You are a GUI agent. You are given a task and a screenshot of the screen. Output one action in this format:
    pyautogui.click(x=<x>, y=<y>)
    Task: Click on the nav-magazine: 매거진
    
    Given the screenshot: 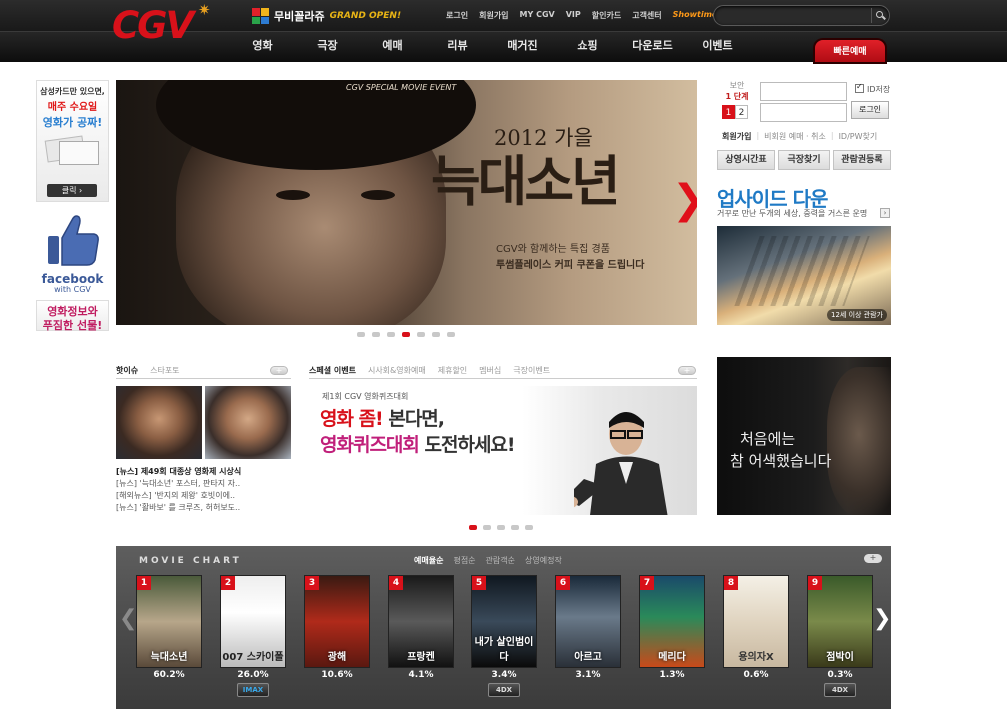 What is the action you would take?
    pyautogui.click(x=522, y=46)
    